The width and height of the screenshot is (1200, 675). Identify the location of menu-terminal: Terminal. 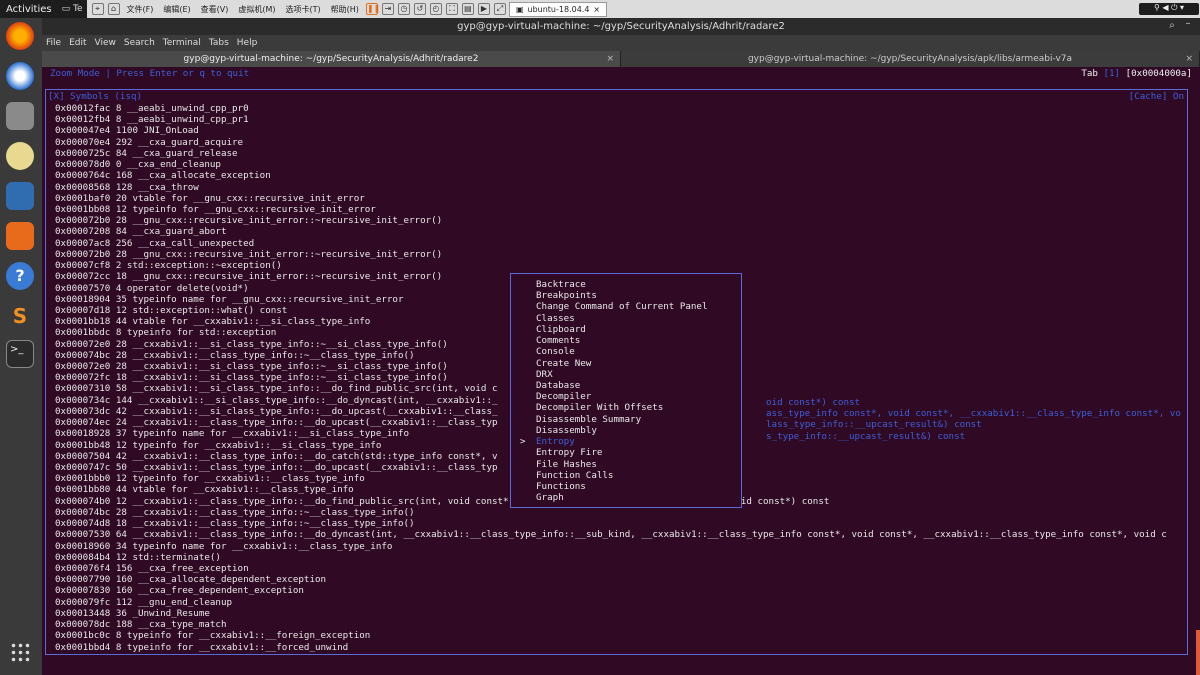
(182, 43).